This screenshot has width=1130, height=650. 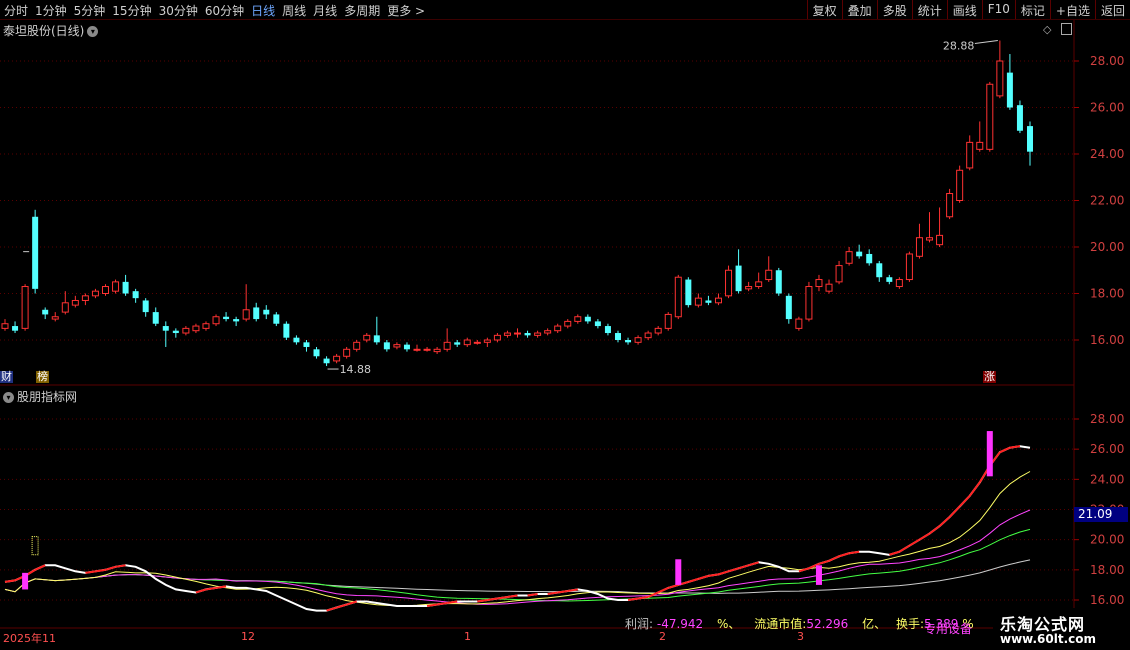 What do you see at coordinates (1066, 29) in the screenshot?
I see `panel-toggle-icon` at bounding box center [1066, 29].